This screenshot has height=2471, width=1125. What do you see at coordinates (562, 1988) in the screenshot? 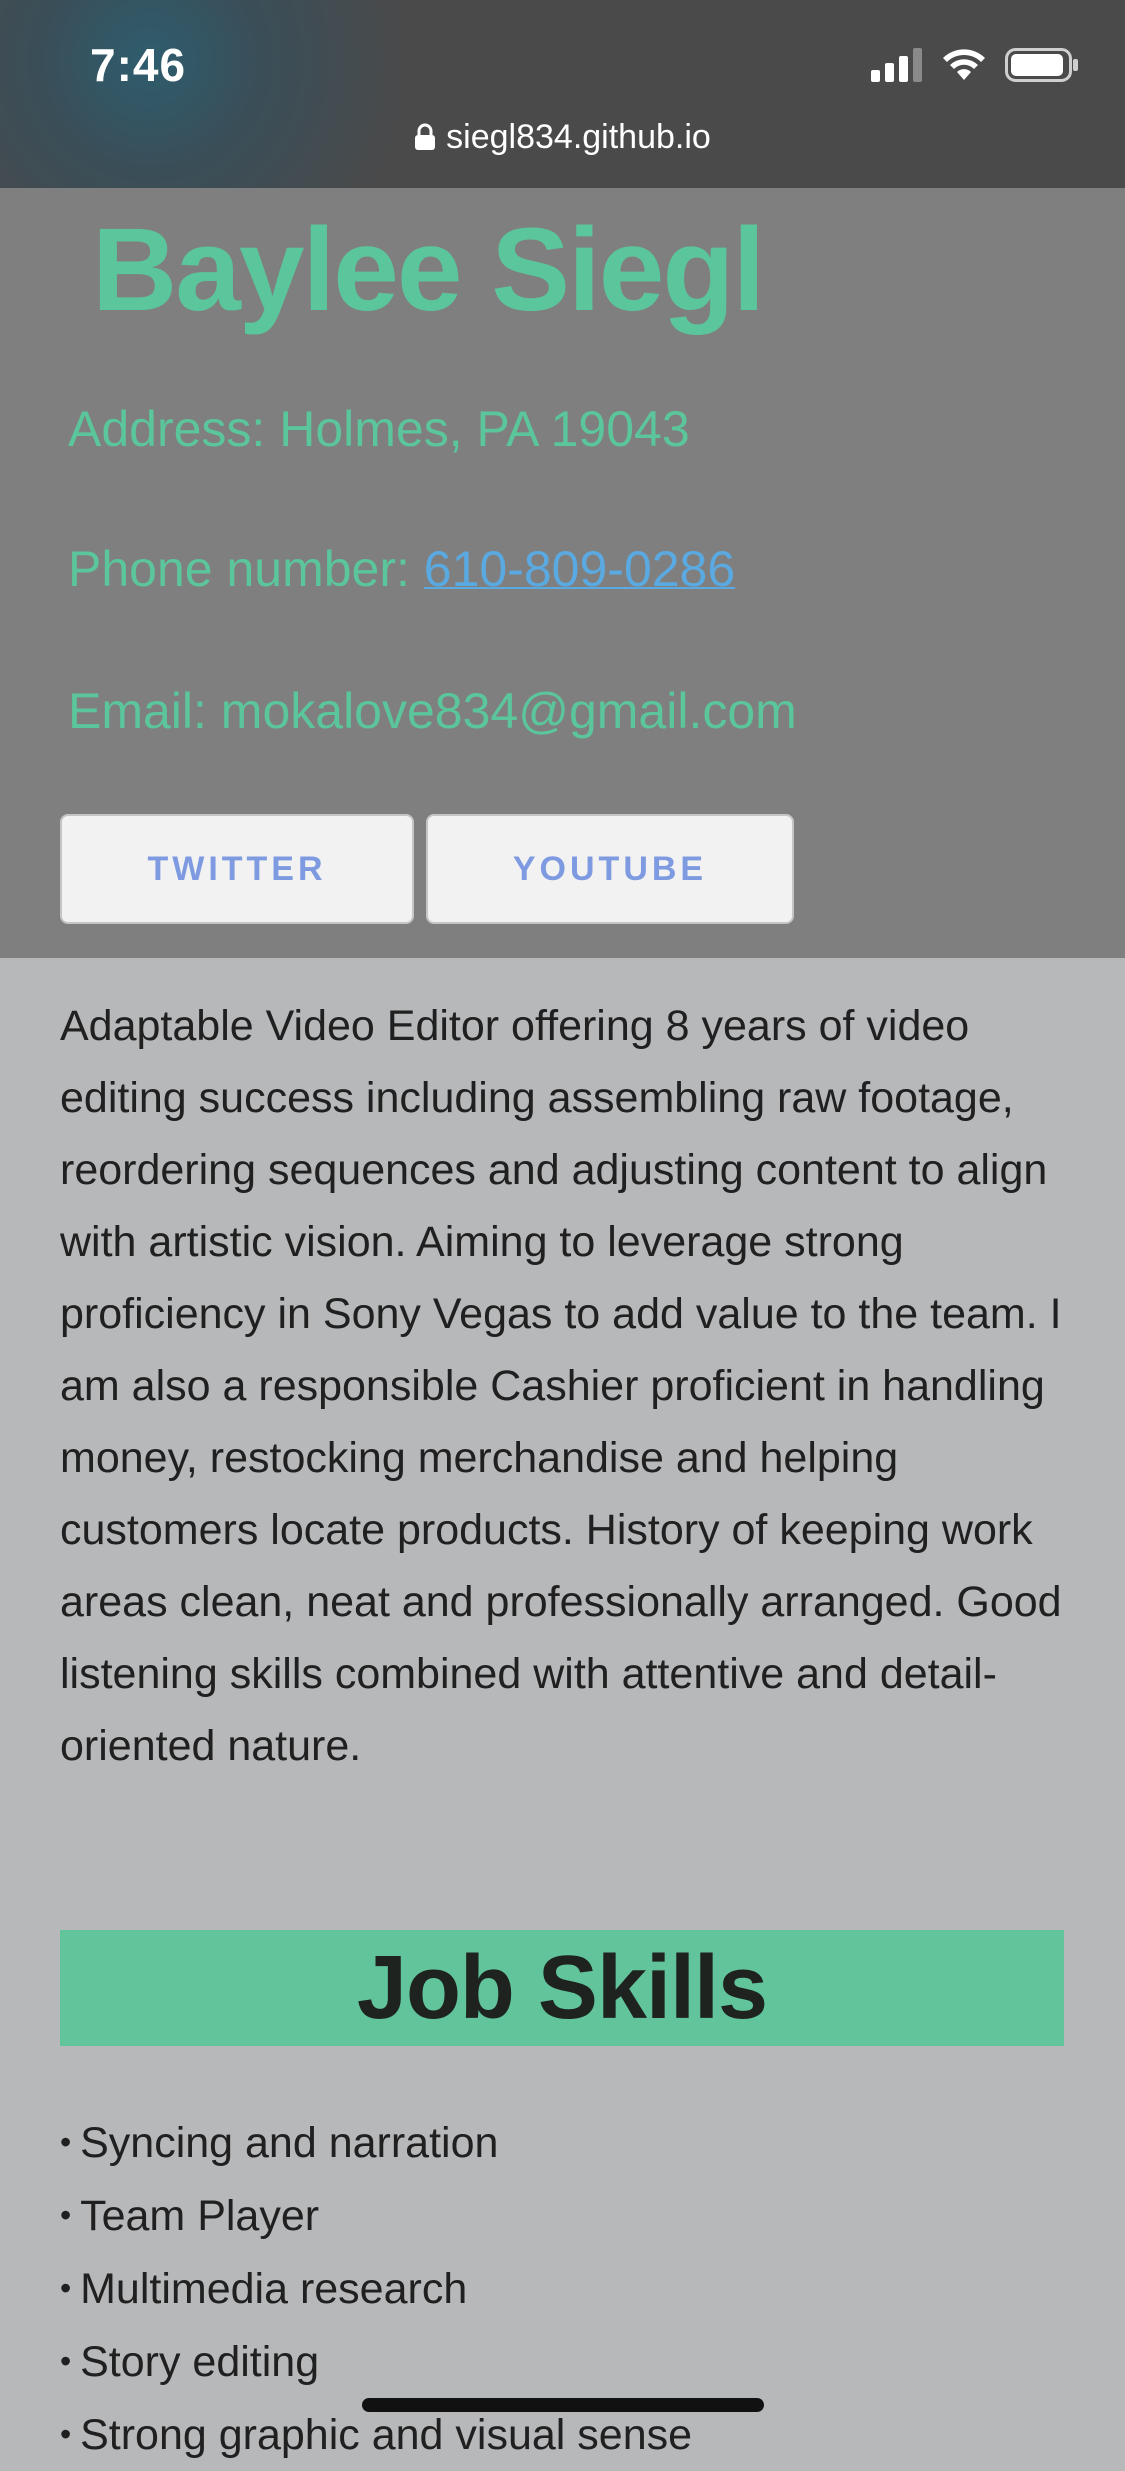
I see `skills-heading: Job Skills` at bounding box center [562, 1988].